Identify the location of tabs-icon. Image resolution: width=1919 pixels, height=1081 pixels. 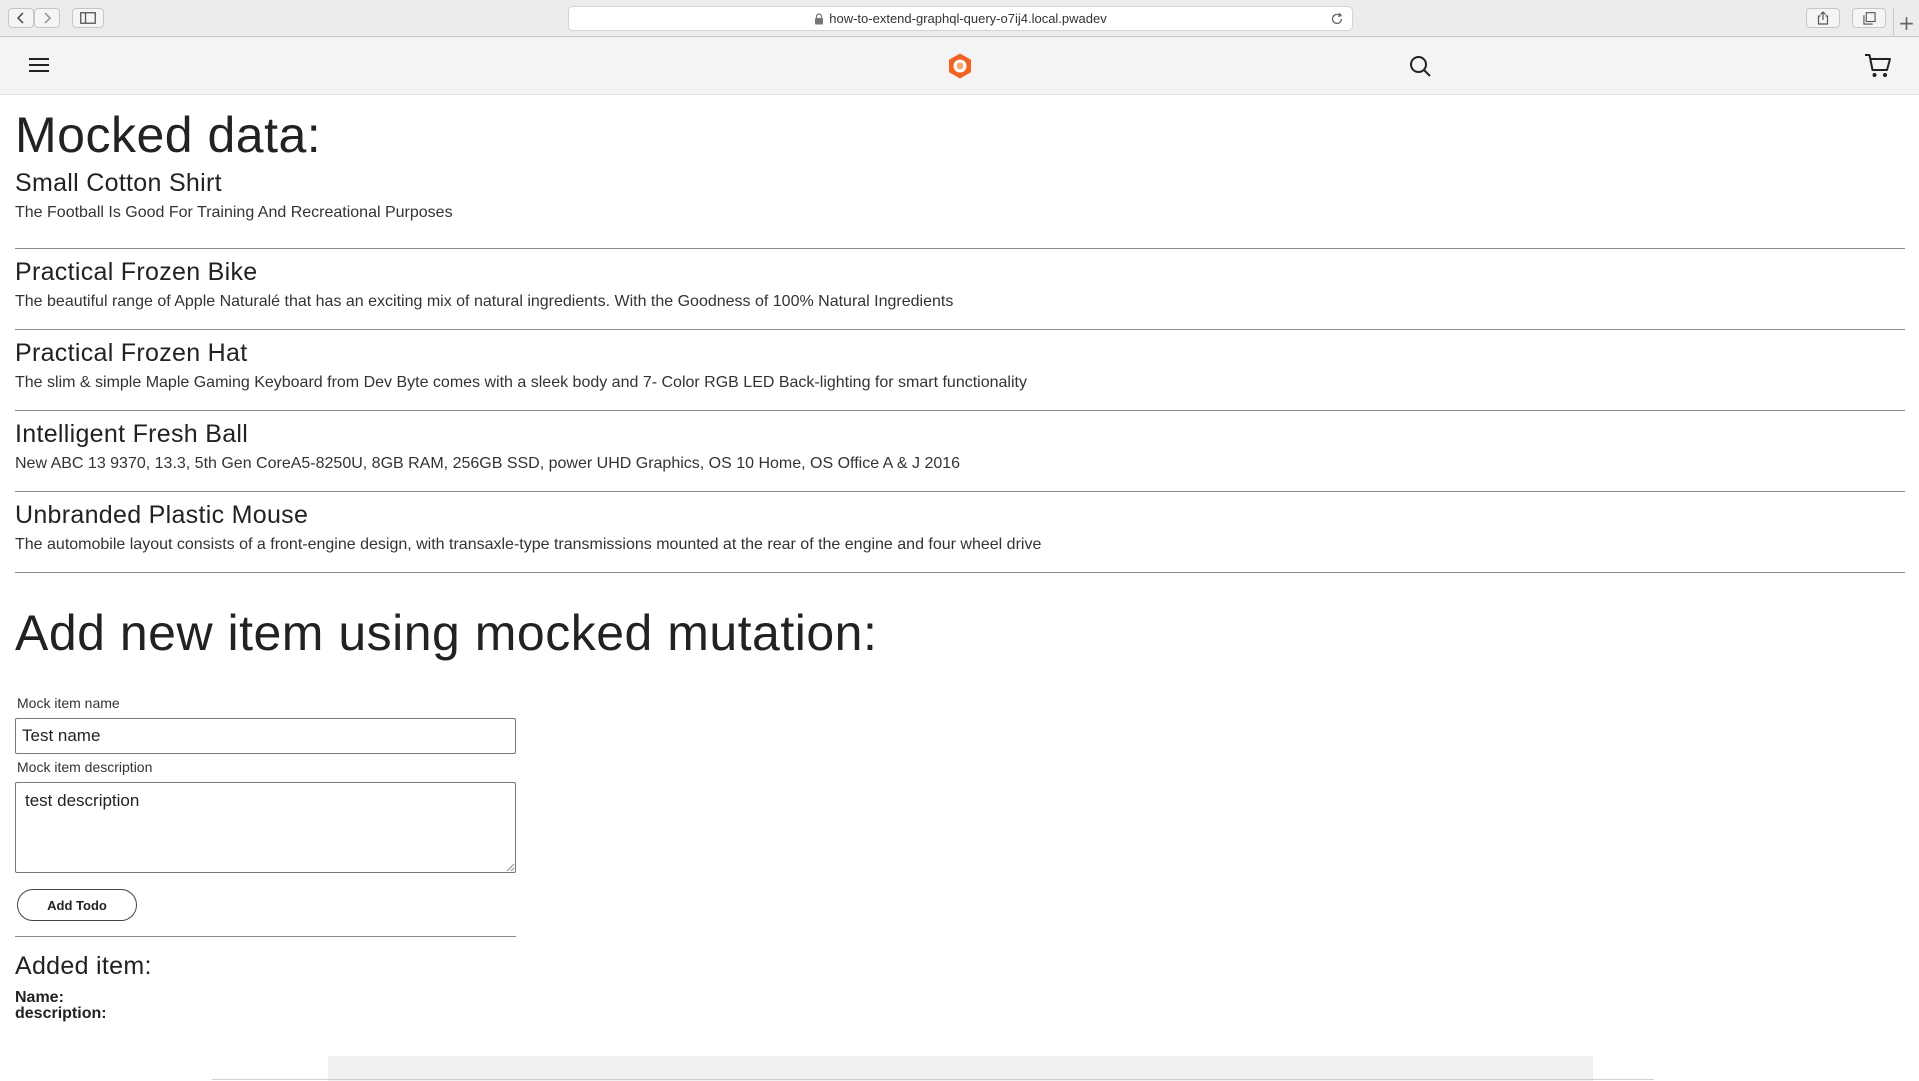
(1869, 18).